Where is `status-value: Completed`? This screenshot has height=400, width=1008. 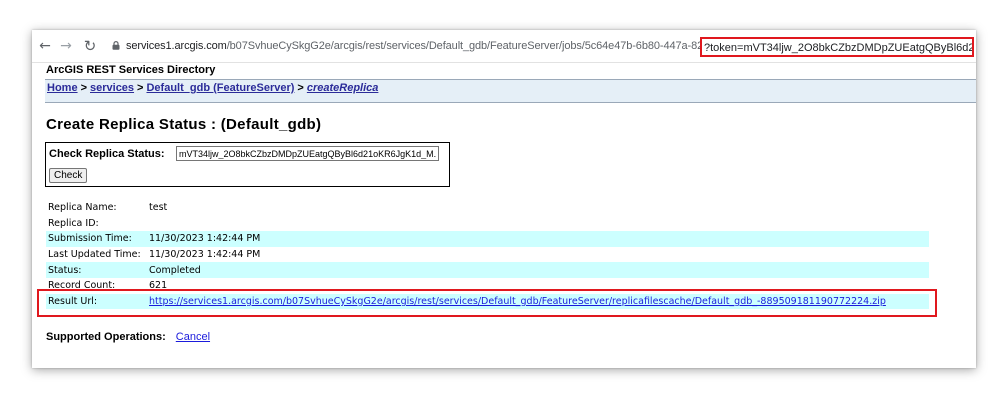
status-value: Completed is located at coordinates (538, 270).